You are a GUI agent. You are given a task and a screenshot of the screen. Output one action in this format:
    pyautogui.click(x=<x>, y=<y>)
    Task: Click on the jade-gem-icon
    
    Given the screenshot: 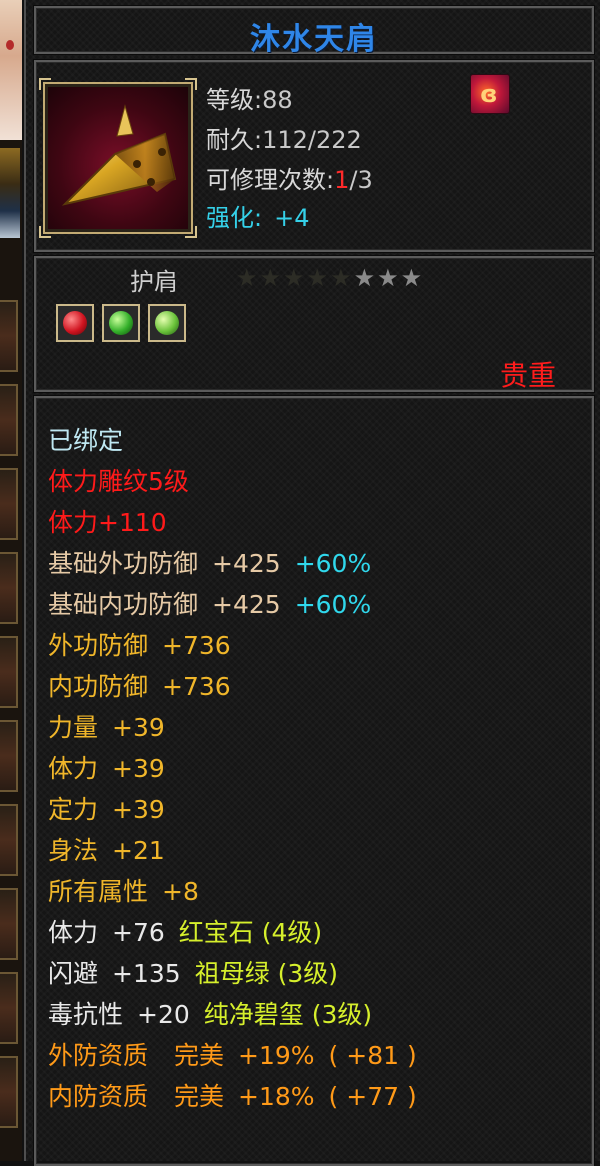 What is the action you would take?
    pyautogui.click(x=167, y=323)
    